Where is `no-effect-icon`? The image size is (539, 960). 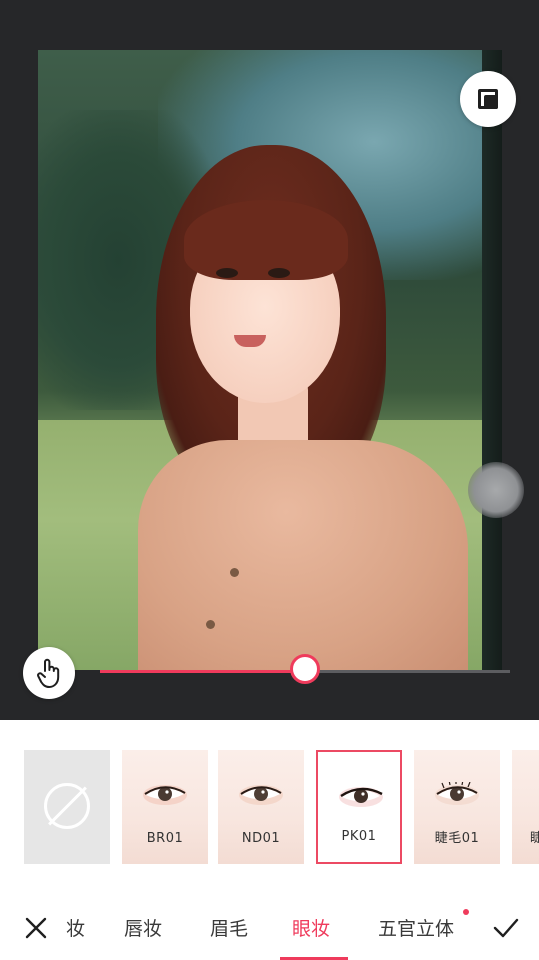
no-effect-icon is located at coordinates (67, 806).